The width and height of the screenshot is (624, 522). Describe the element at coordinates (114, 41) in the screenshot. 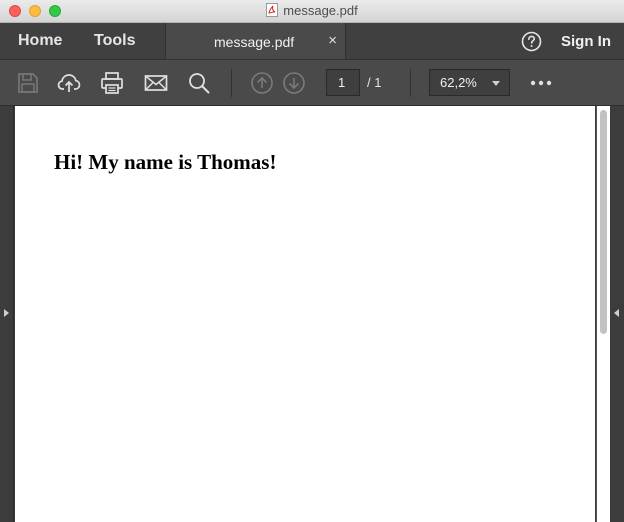

I see `nav-tools: Tools` at that location.